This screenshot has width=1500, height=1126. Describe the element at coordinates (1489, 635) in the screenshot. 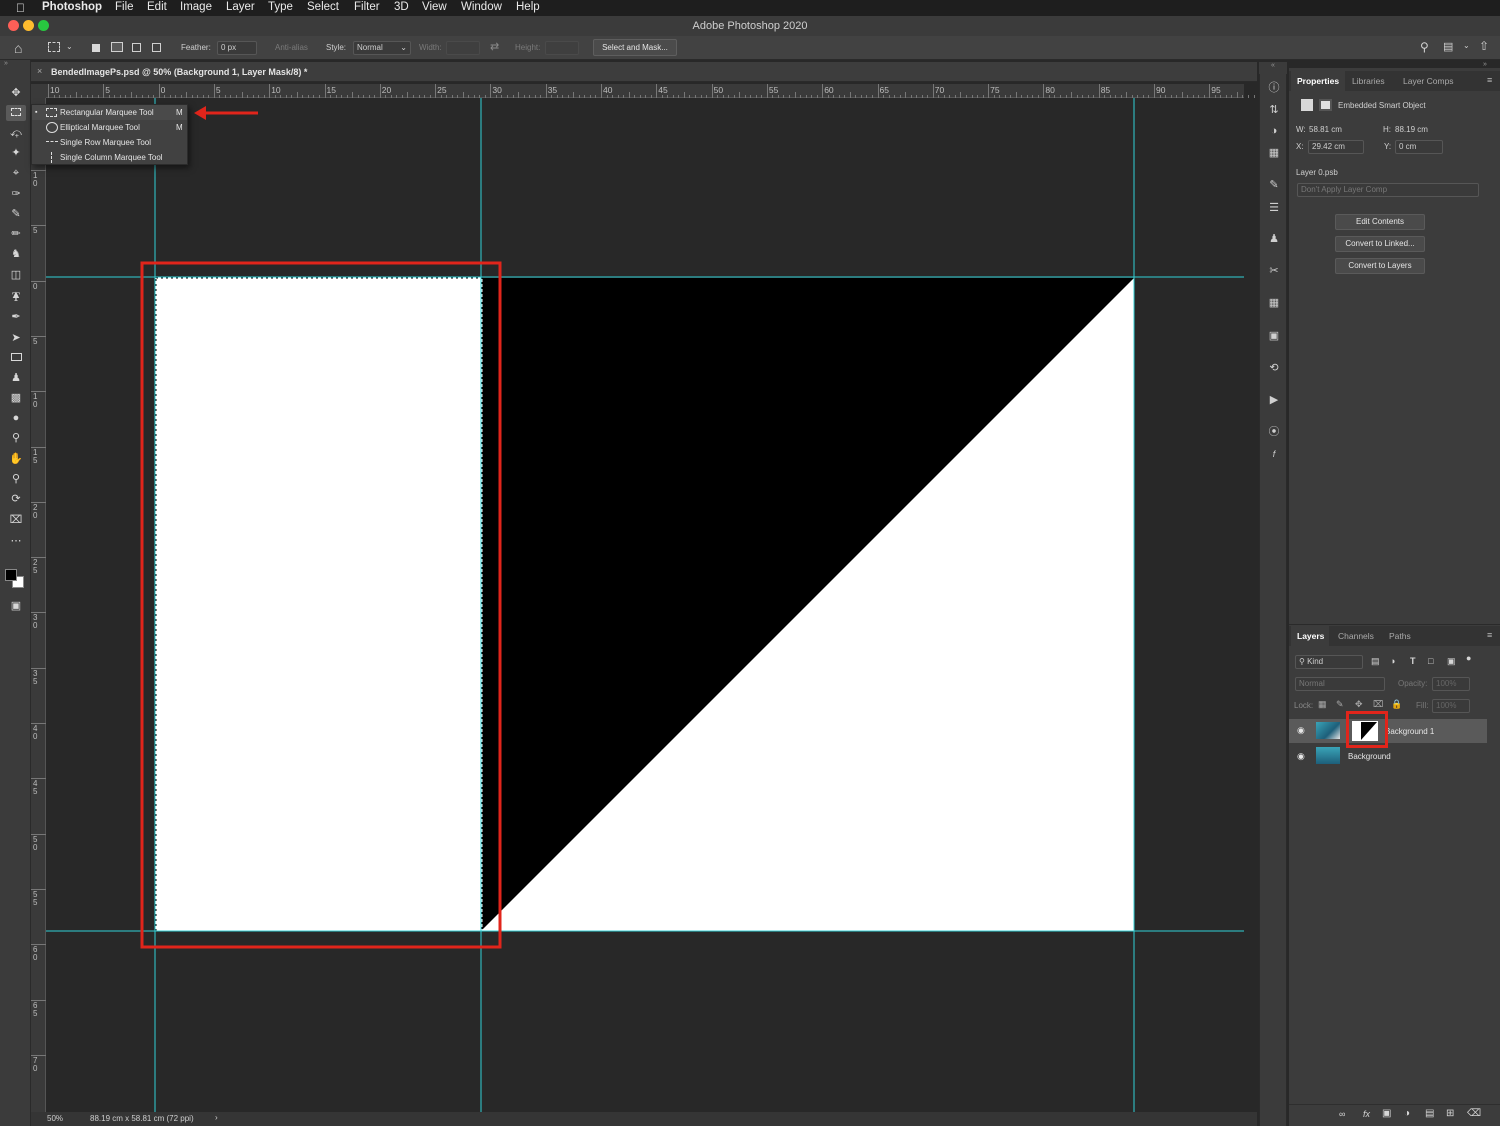

I see `layers-menu-icon: ≡` at that location.